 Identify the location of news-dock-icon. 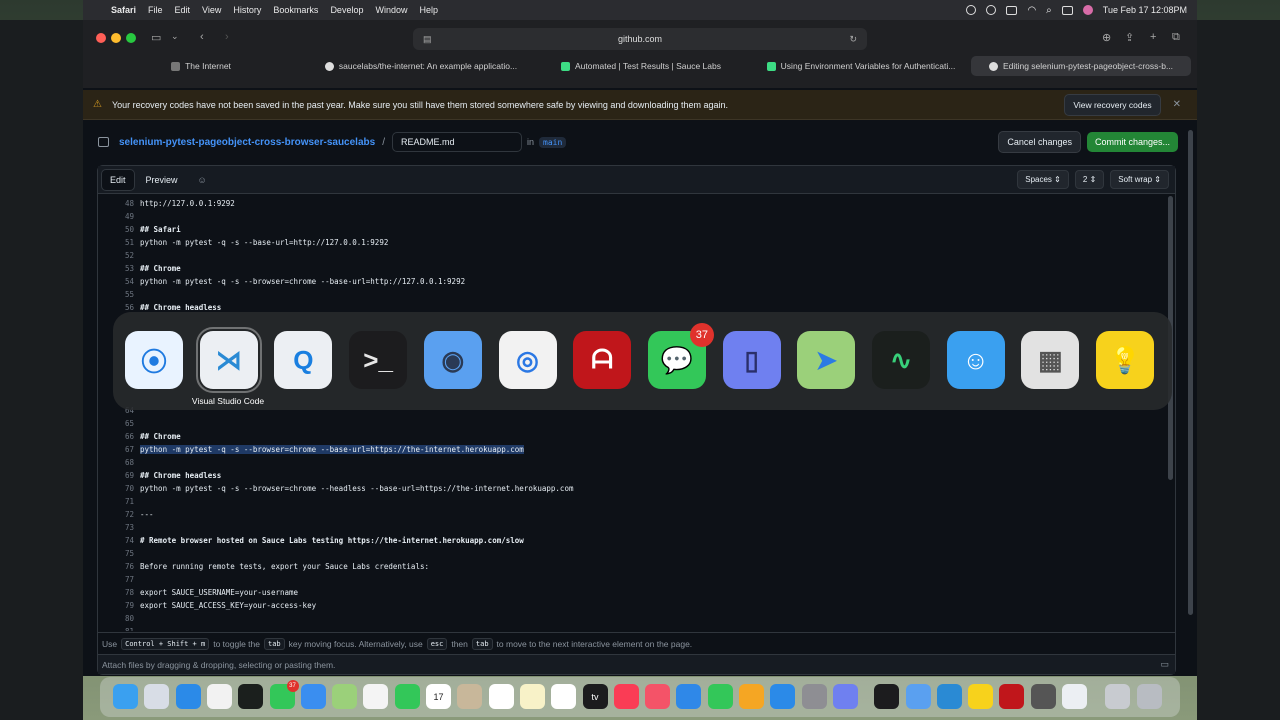
(658, 696).